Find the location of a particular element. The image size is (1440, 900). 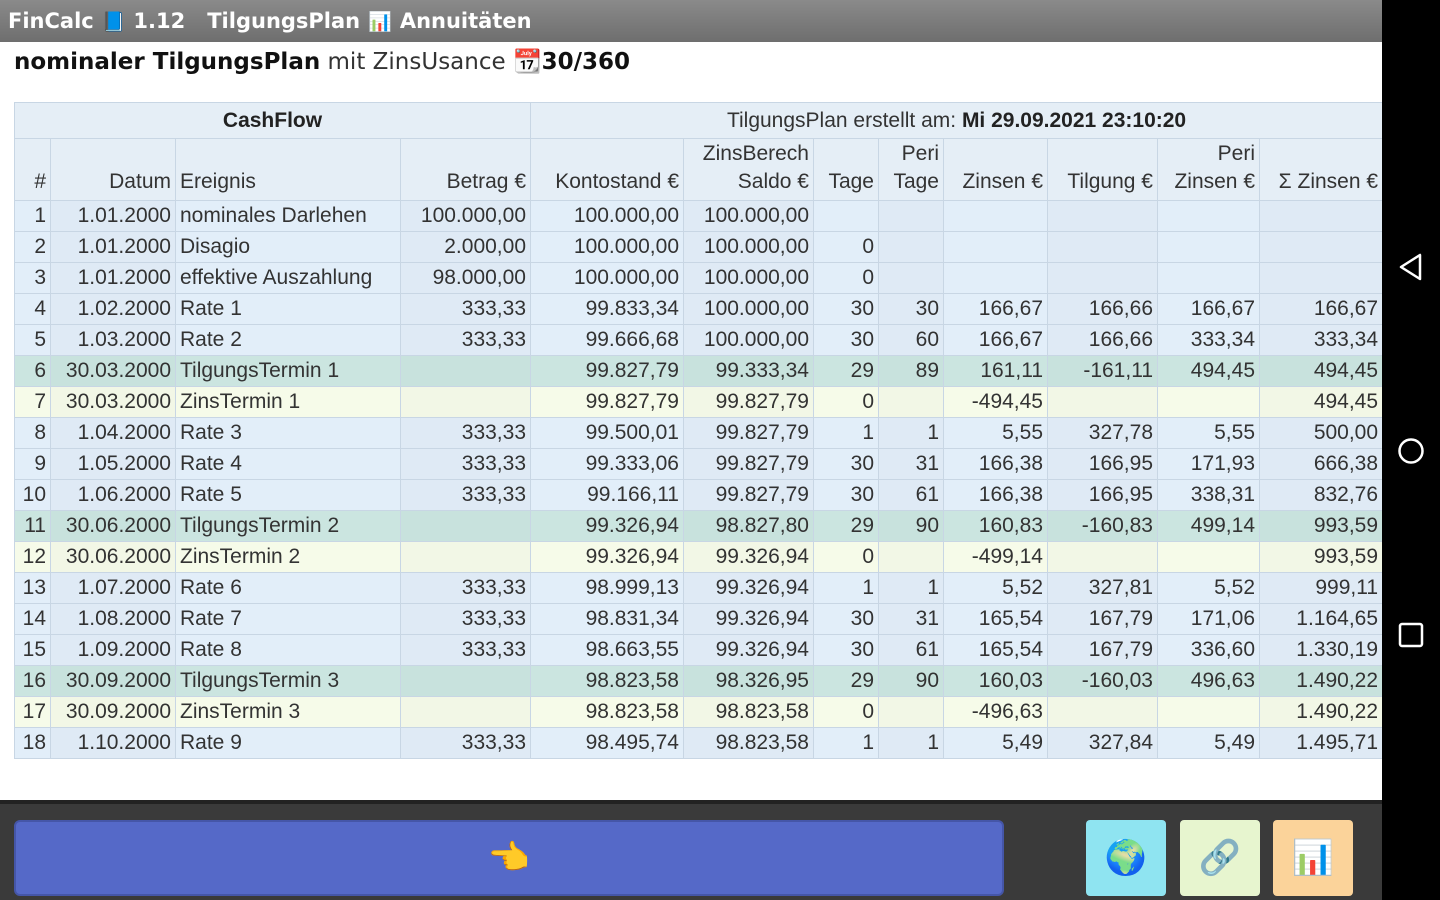

back-triangle-icon is located at coordinates (1411, 267).